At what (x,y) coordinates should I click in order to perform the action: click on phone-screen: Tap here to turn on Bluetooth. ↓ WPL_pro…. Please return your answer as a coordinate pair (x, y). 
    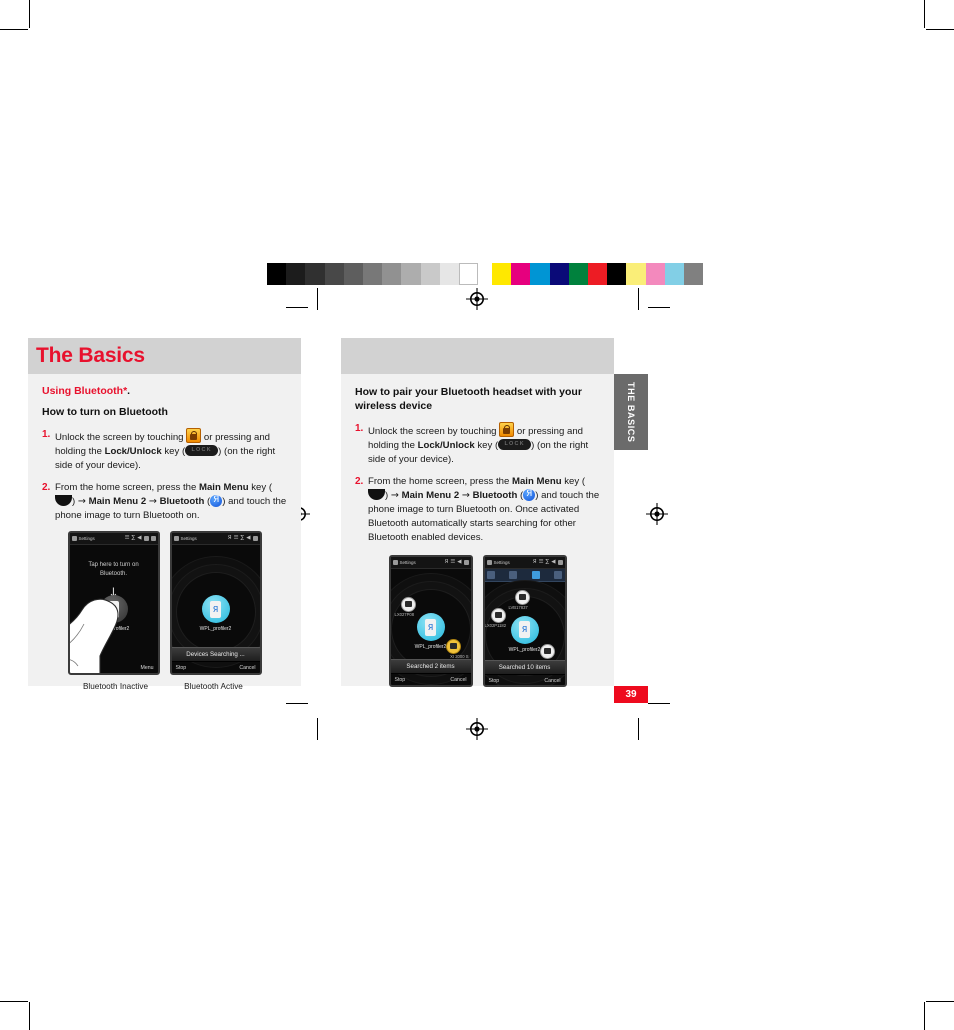
    Looking at the image, I should click on (113, 609).